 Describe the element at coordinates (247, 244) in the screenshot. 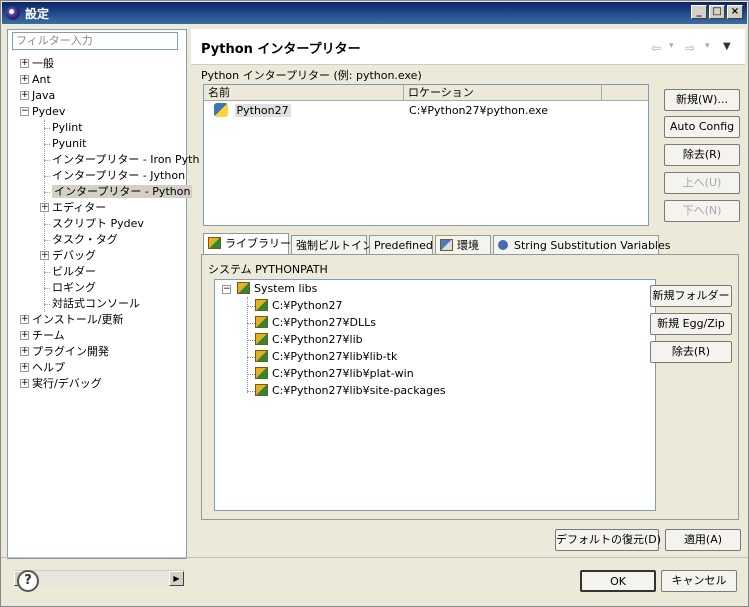

I see `tab-libraries: ライブラリー` at that location.